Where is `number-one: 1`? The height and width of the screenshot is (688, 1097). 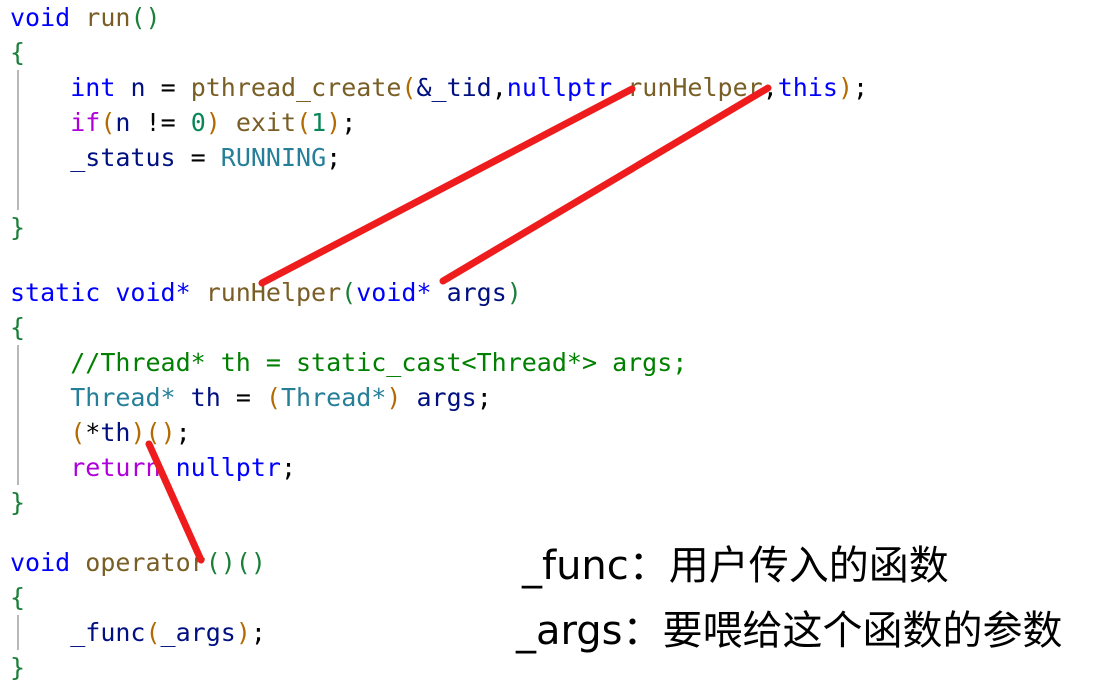
number-one: 1 is located at coordinates (319, 122).